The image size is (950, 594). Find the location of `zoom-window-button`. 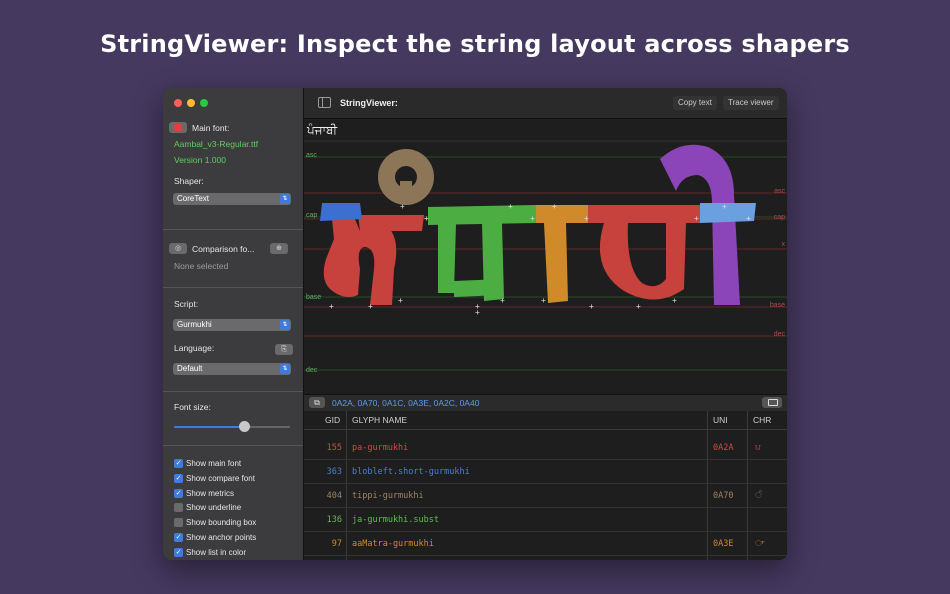

zoom-window-button is located at coordinates (204, 103).